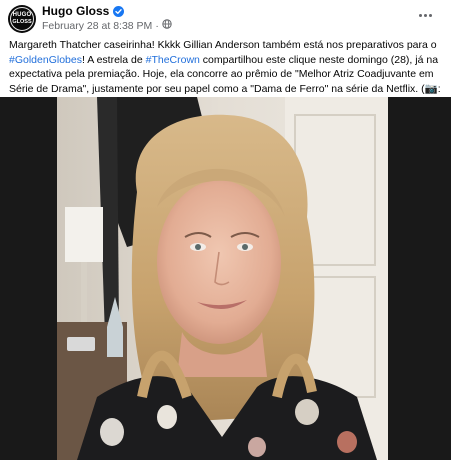 The width and height of the screenshot is (451, 460). I want to click on page-name-row: Hugo Gloss, so click(83, 11).